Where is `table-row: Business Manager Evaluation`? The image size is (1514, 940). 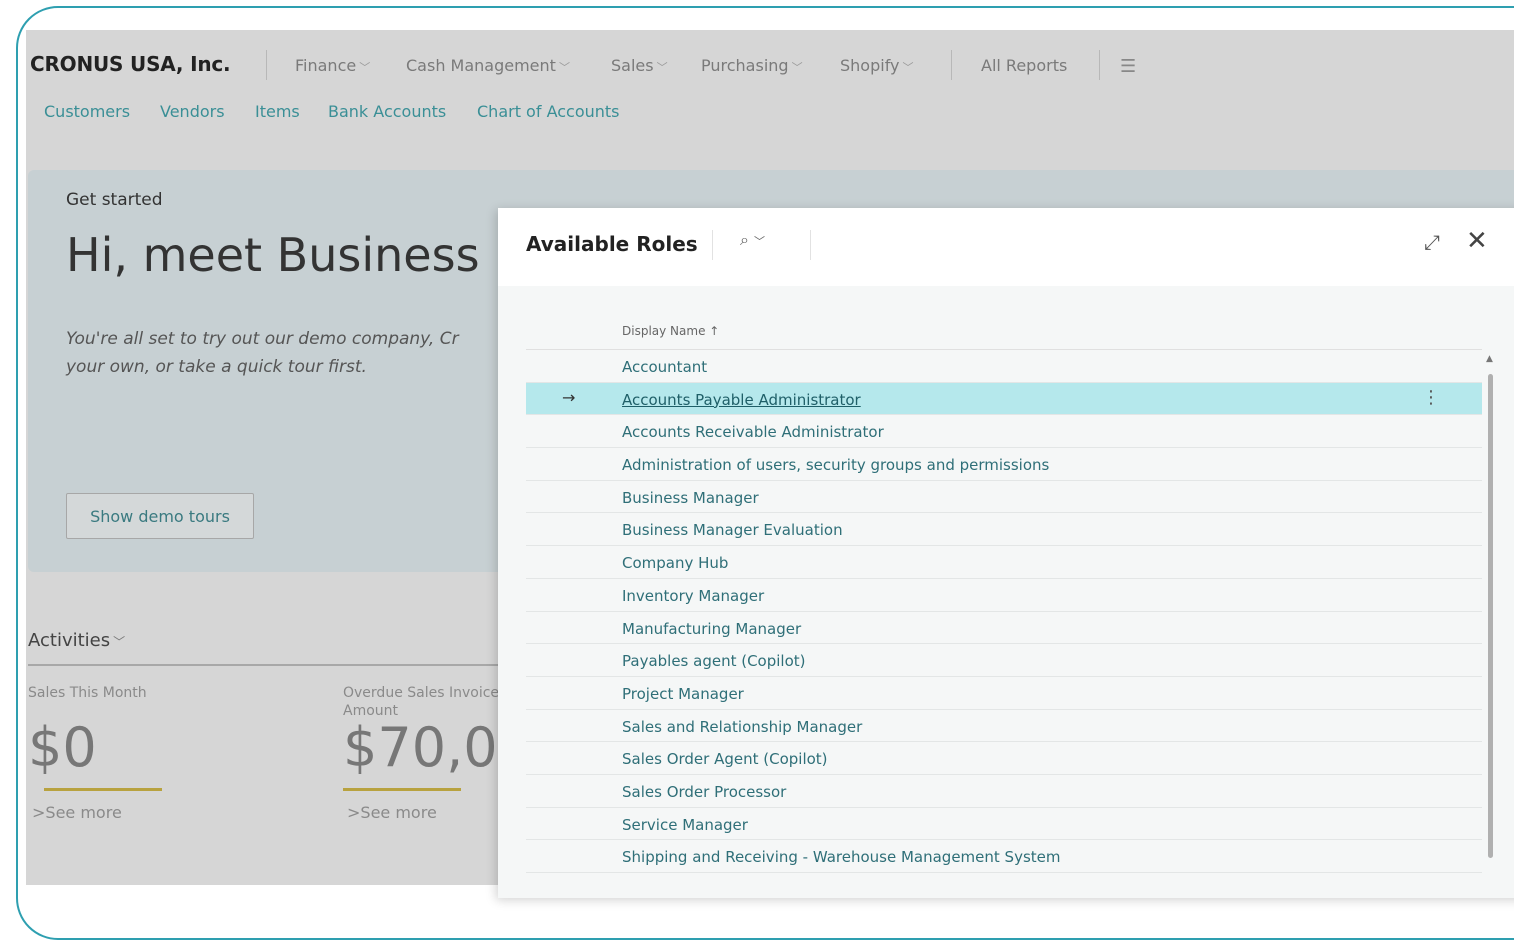
table-row: Business Manager Evaluation is located at coordinates (1004, 530).